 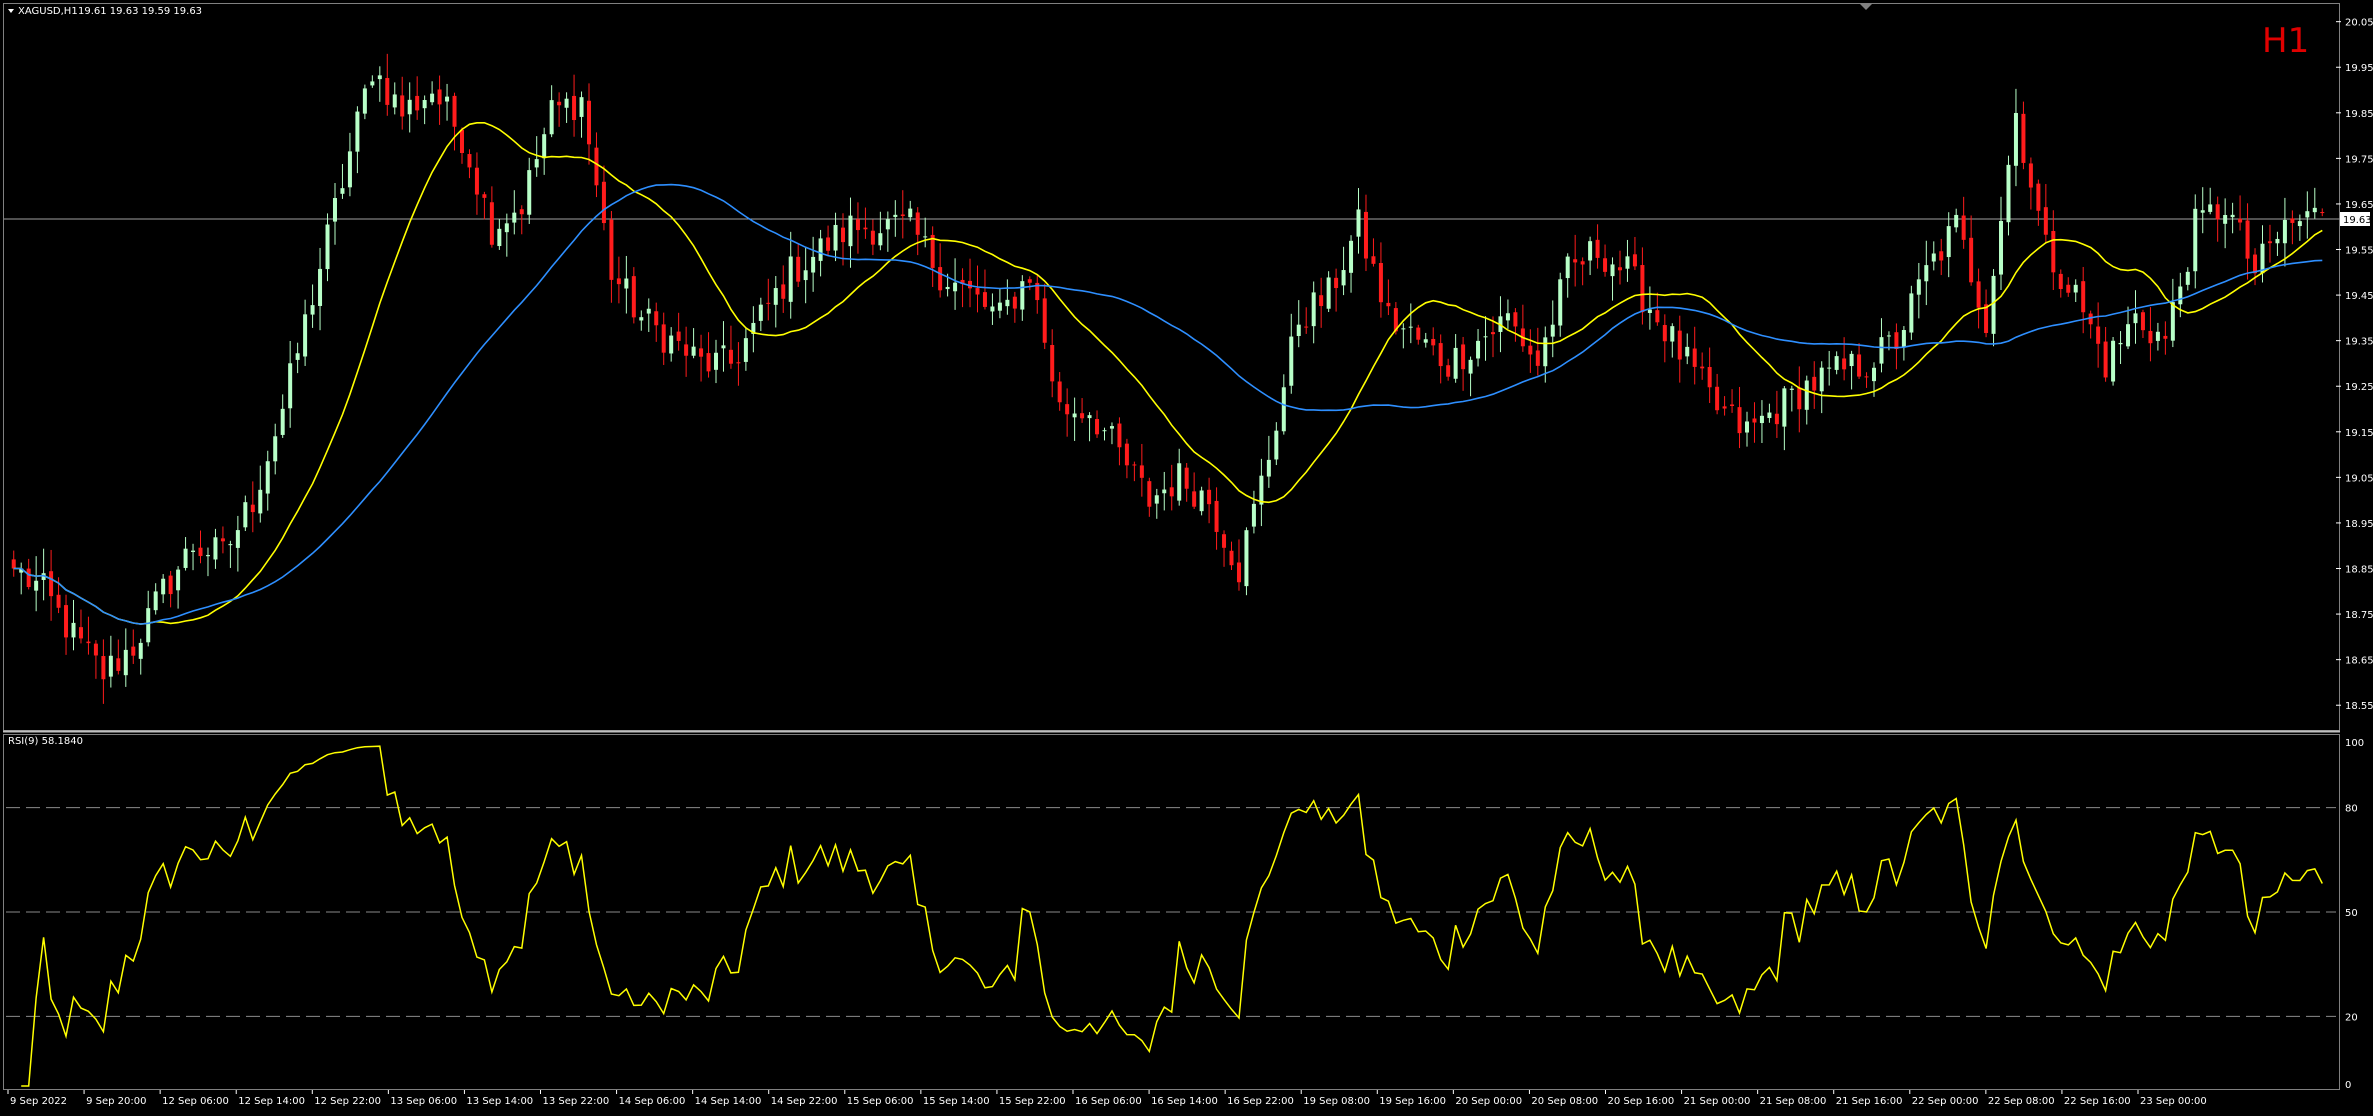 What do you see at coordinates (2097, 1101) in the screenshot?
I see `time-tick-label-27: 22 Sep 16:00` at bounding box center [2097, 1101].